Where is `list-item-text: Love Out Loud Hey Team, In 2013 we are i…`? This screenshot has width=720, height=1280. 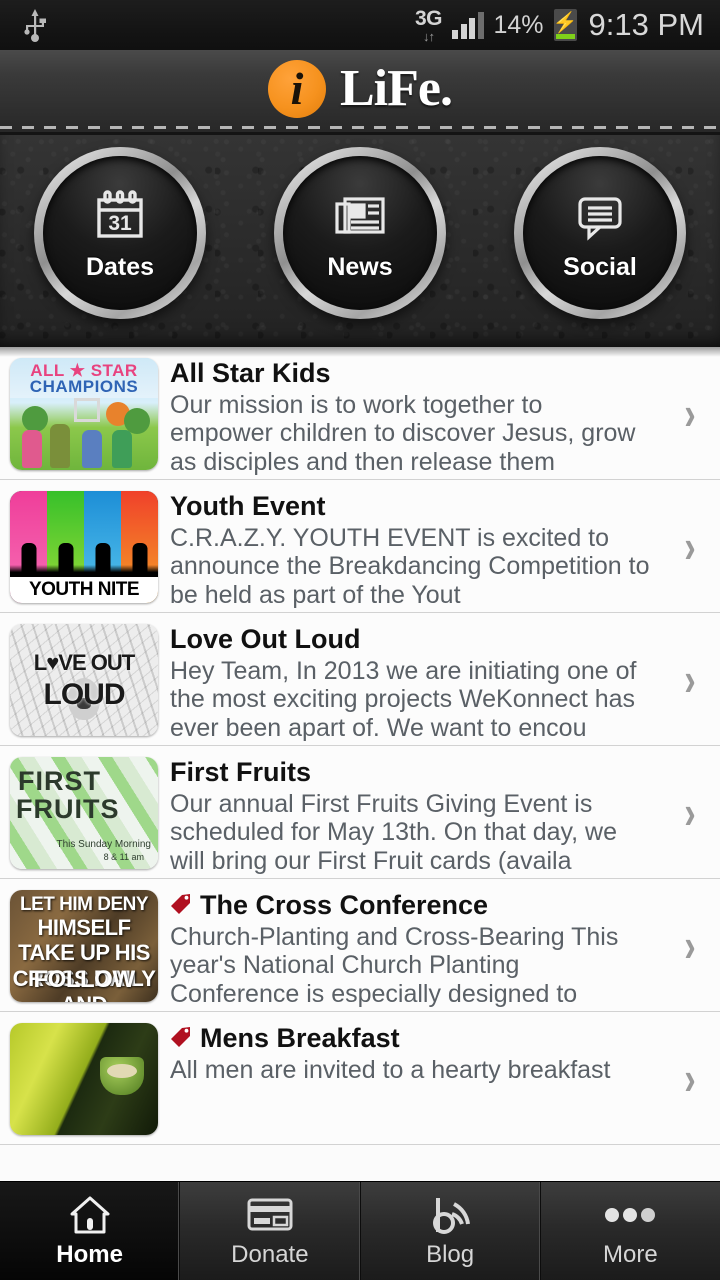 list-item-text: Love Out Loud Hey Team, In 2013 we are i… is located at coordinates (409, 683).